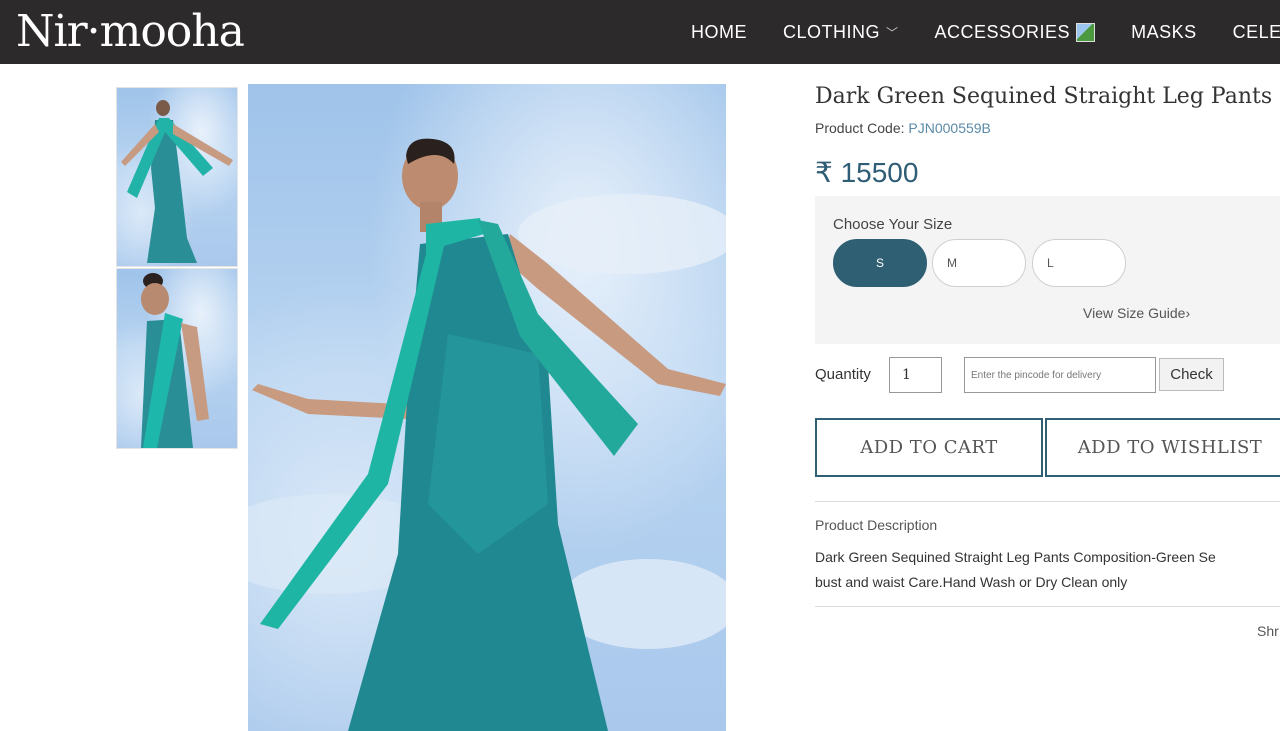 This screenshot has width=1280, height=731. Describe the element at coordinates (860, 128) in the screenshot. I see `product-code-label: Product Code:` at that location.